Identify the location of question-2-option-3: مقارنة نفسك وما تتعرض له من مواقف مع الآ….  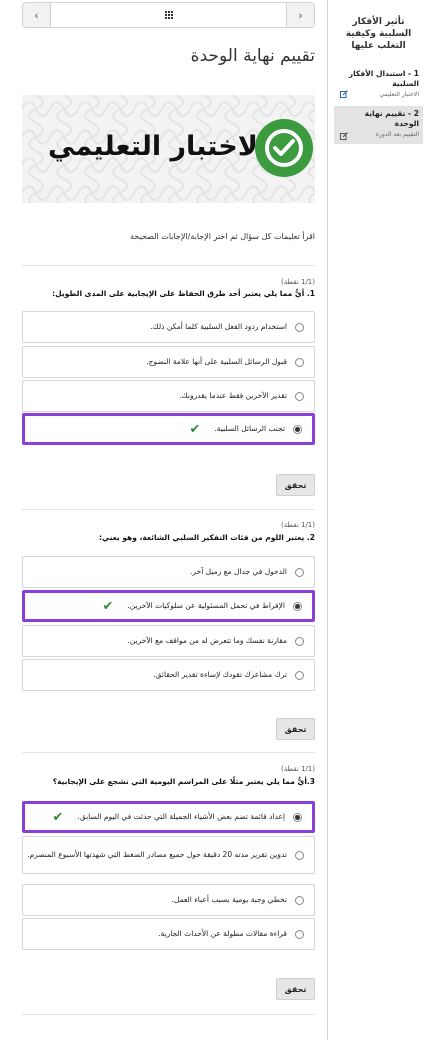
(168, 641).